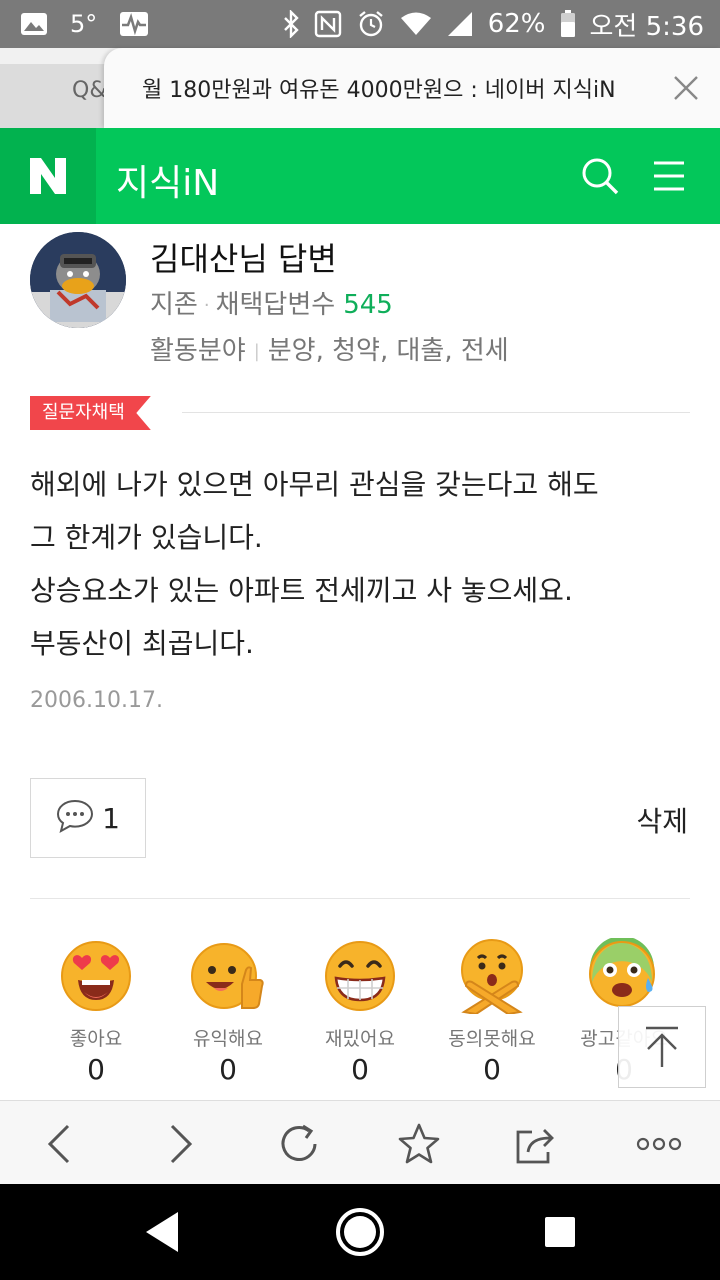 The height and width of the screenshot is (1280, 720). I want to click on nfc-icon, so click(328, 24).